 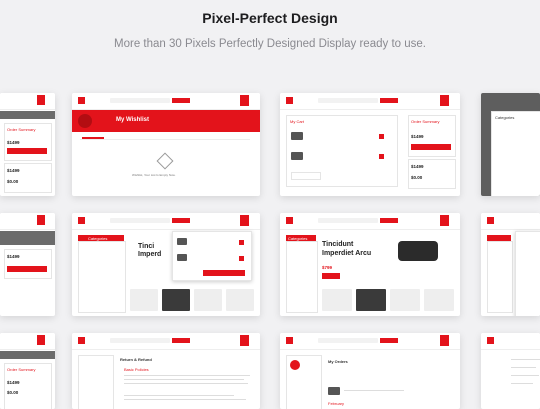 What do you see at coordinates (347, 253) in the screenshot?
I see `hero-line-2: Imperdiet Arcu` at bounding box center [347, 253].